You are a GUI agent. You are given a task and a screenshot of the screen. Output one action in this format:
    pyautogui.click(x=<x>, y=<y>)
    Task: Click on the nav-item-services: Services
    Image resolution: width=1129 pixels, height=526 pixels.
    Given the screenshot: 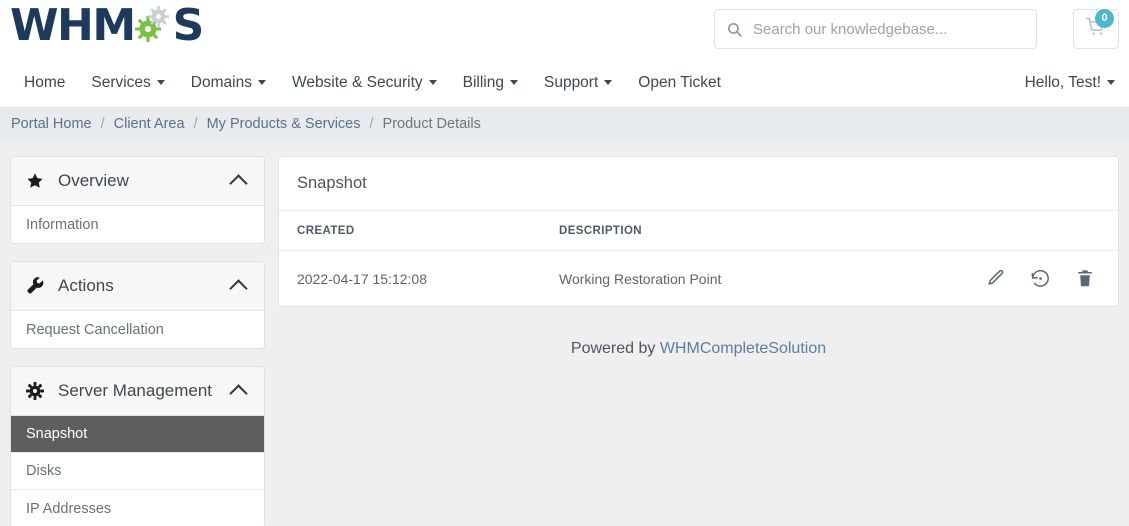 What is the action you would take?
    pyautogui.click(x=127, y=83)
    